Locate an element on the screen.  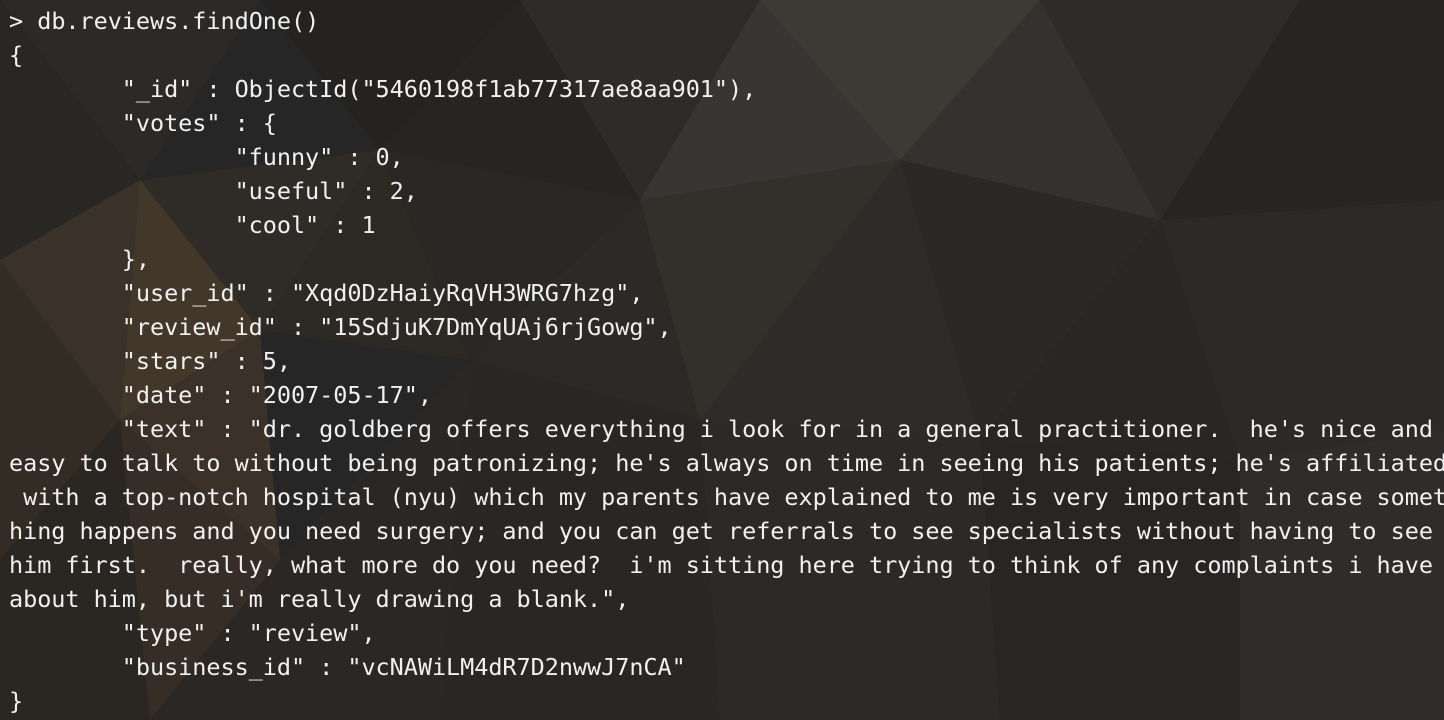
command-line: > db.reviews.findOne() is located at coordinates (164, 21).